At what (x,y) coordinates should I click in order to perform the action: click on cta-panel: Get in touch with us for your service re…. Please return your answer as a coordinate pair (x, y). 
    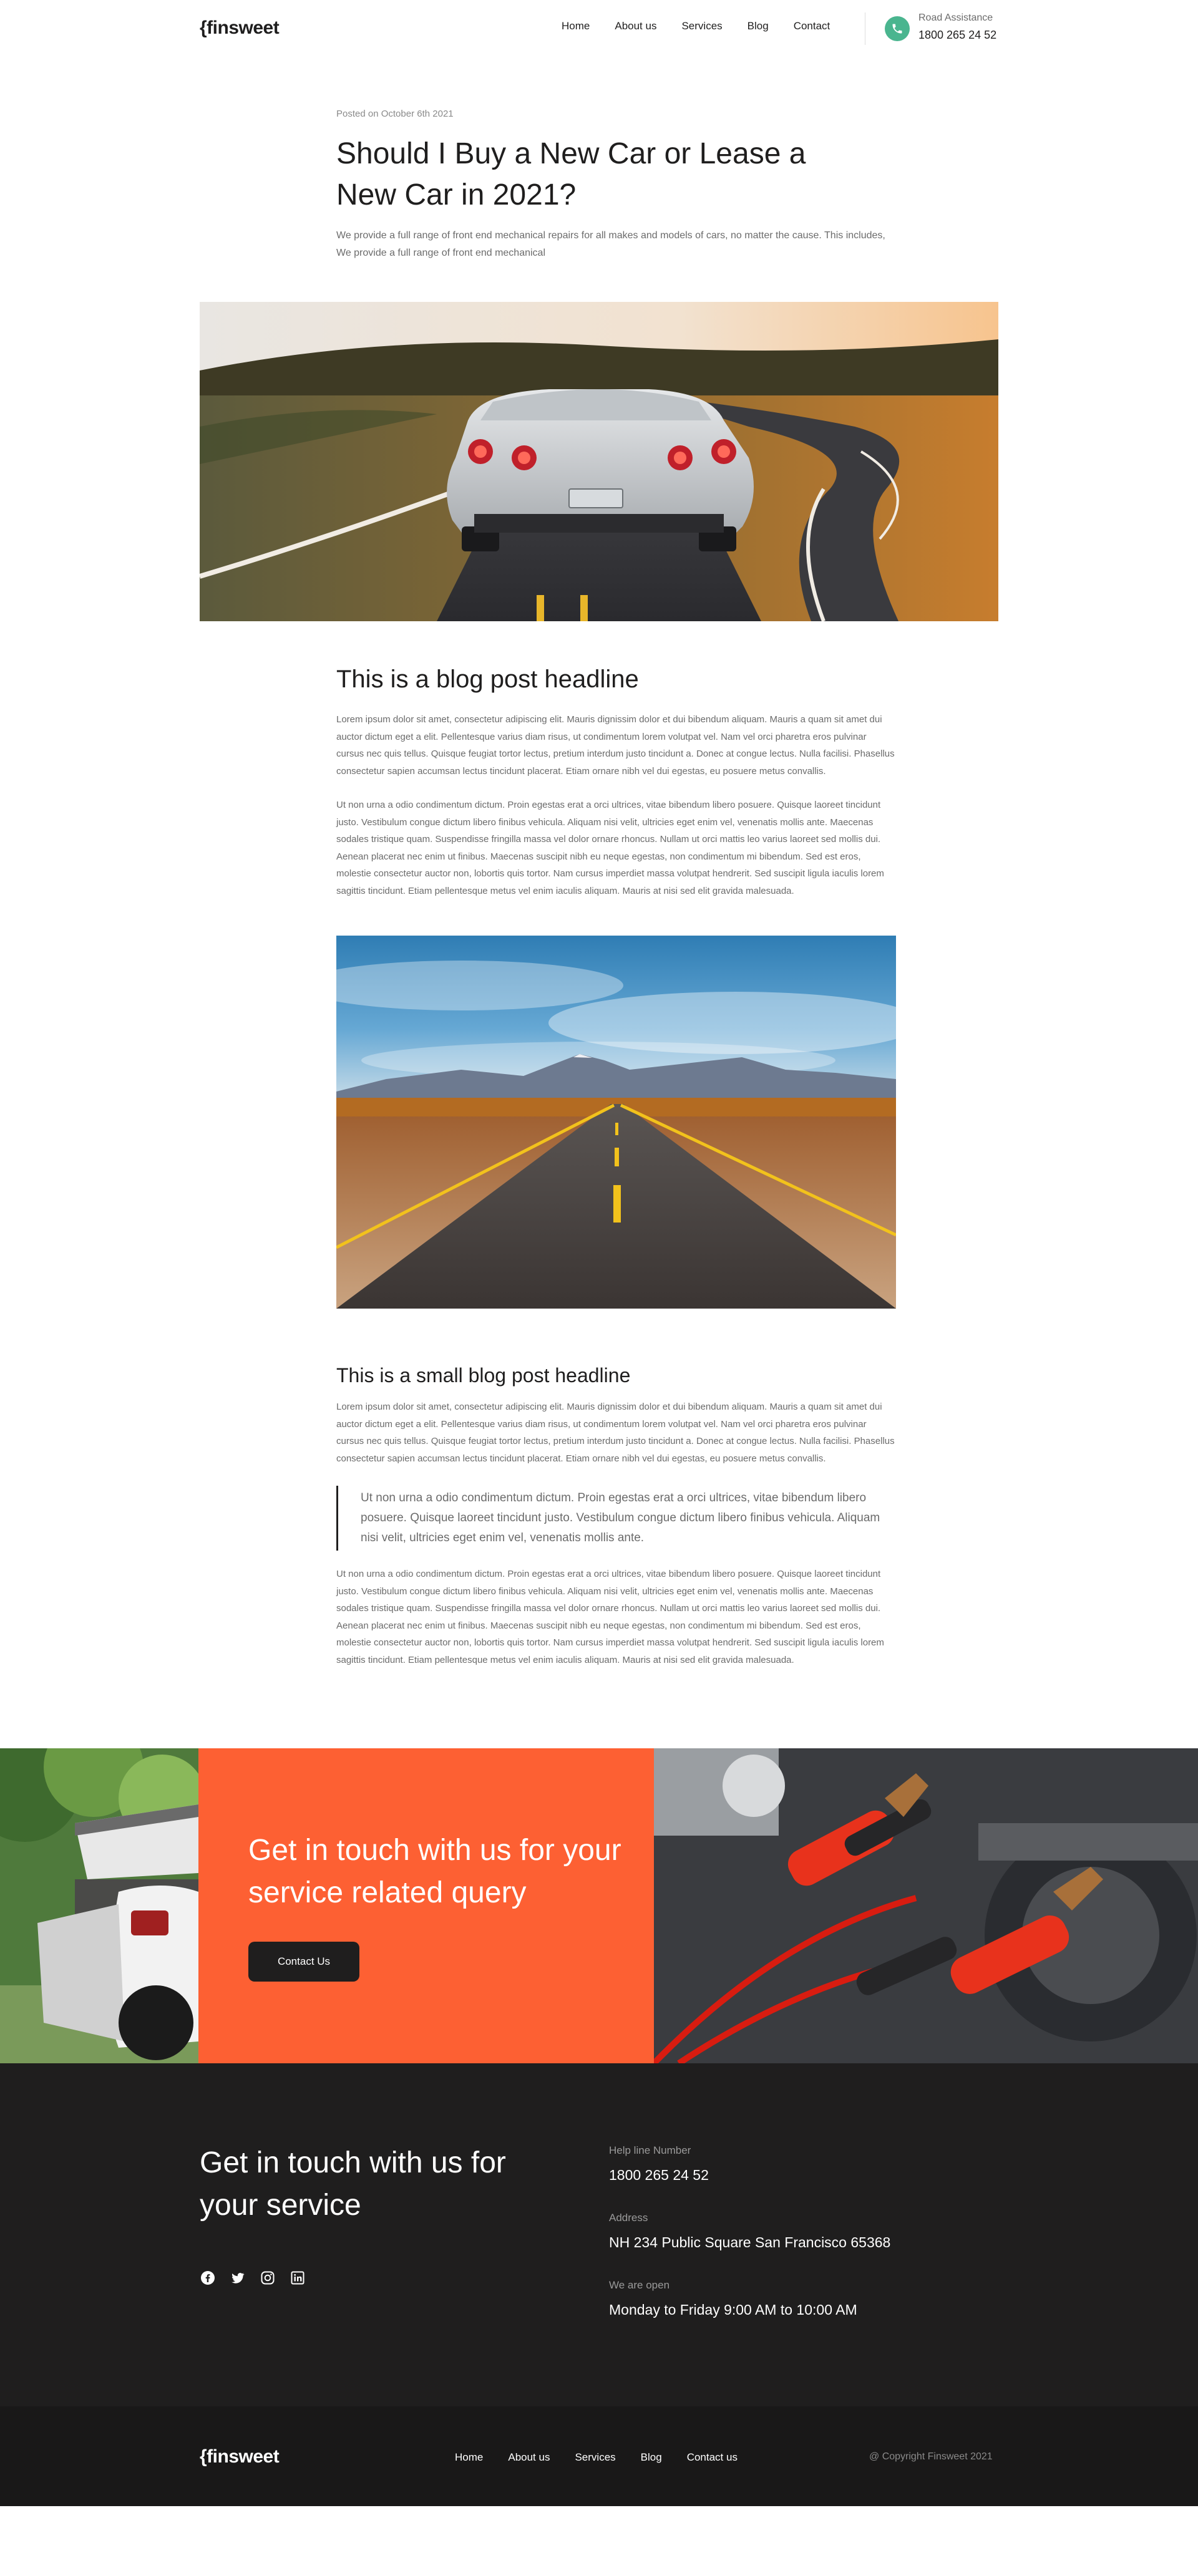
    Looking at the image, I should click on (426, 1905).